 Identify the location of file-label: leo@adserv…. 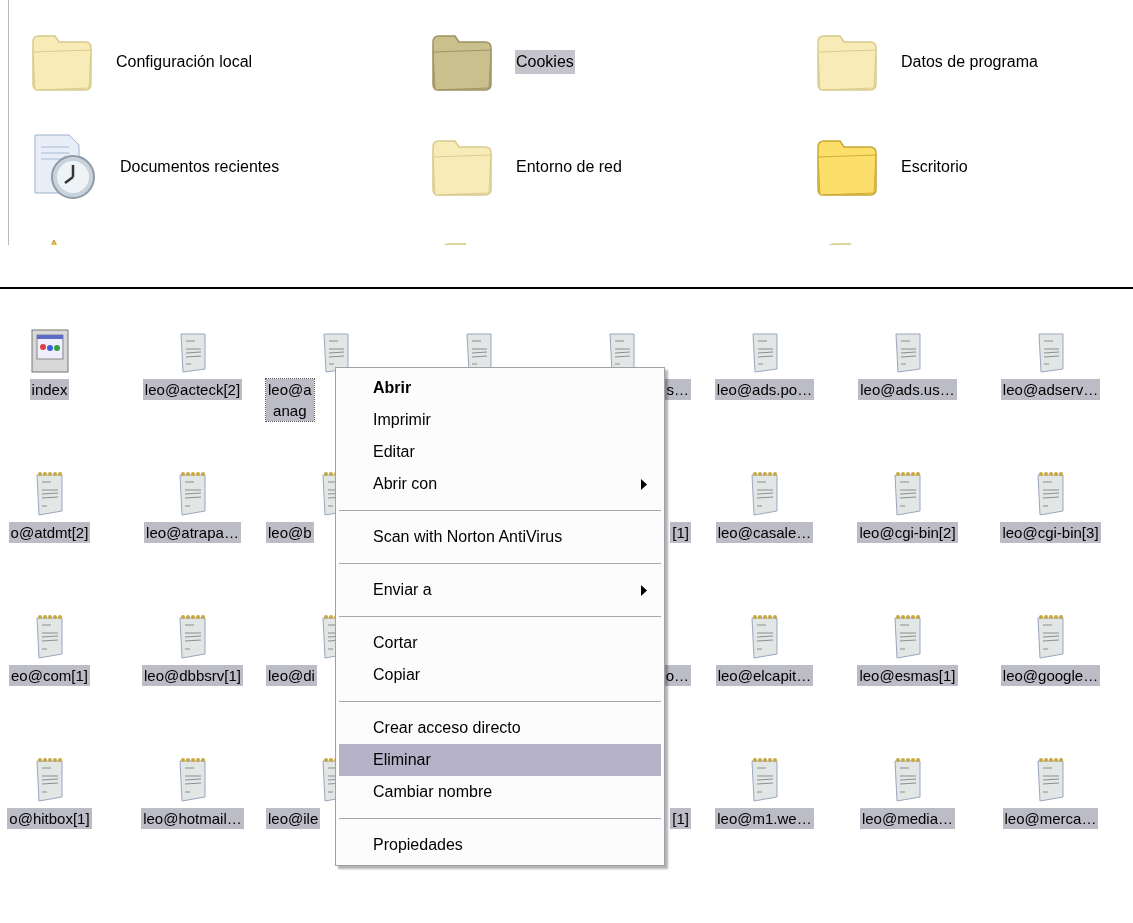
(1050, 389).